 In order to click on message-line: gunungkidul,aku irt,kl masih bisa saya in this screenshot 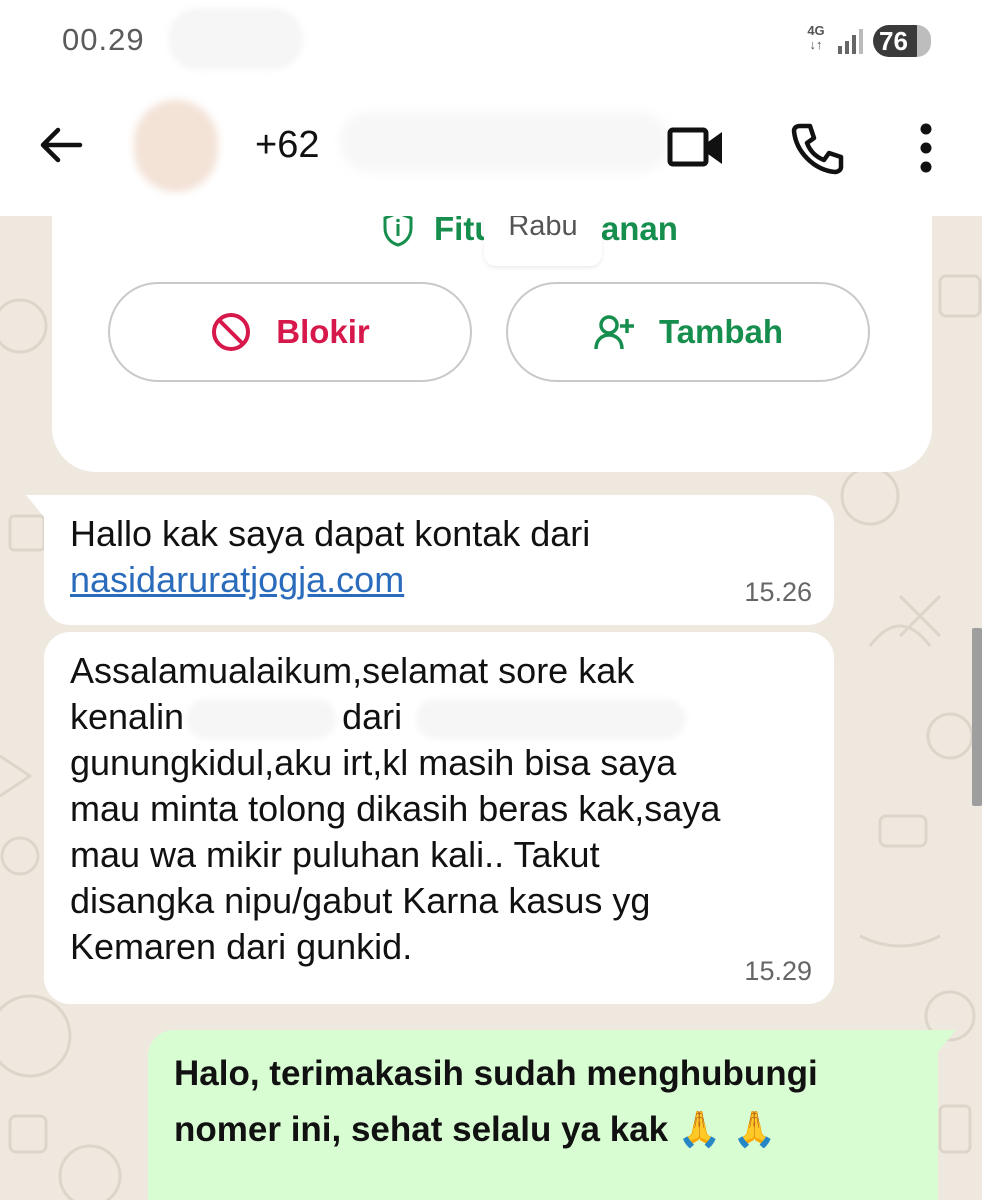, I will do `click(373, 762)`.